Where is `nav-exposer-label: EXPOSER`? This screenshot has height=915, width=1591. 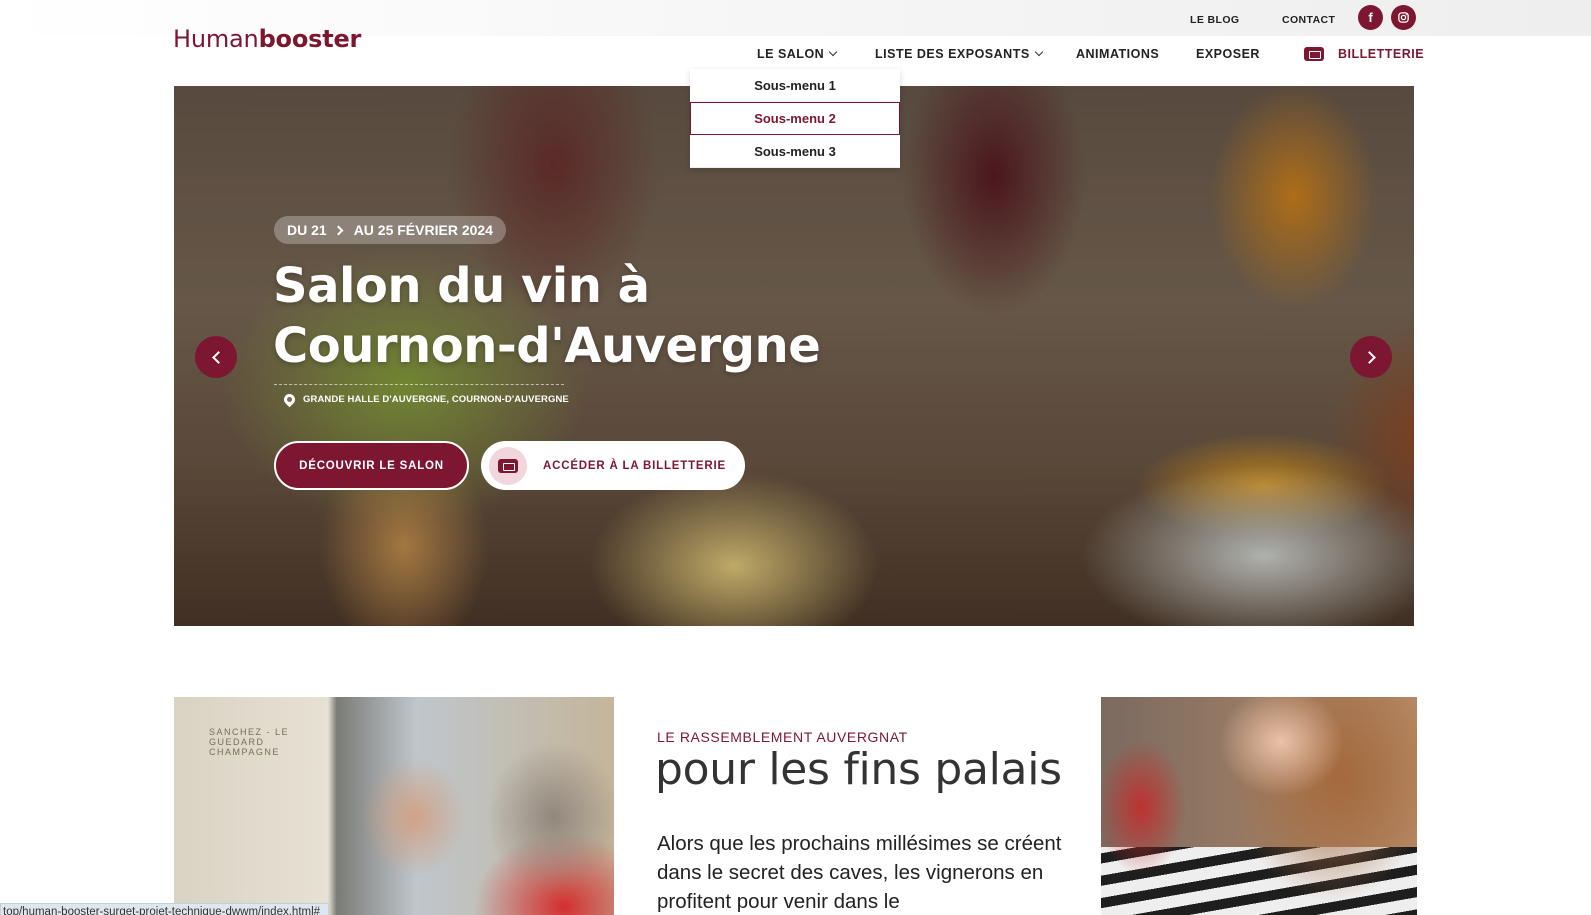 nav-exposer-label: EXPOSER is located at coordinates (1228, 54).